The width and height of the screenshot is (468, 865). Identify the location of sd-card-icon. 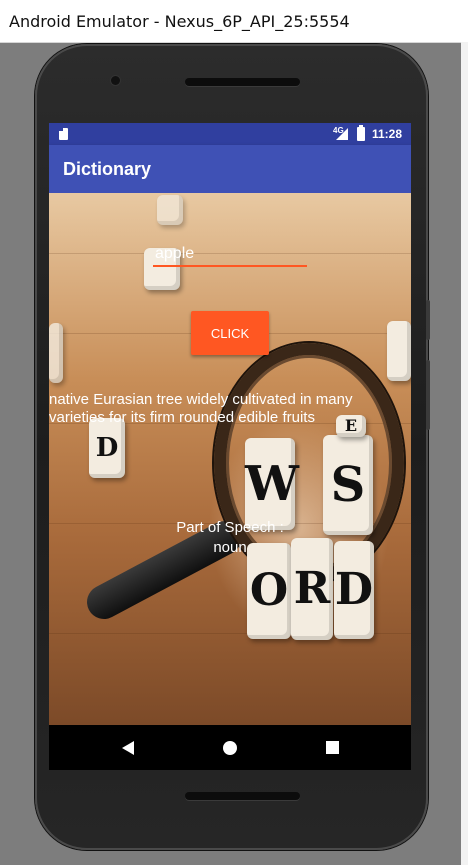
(63, 134).